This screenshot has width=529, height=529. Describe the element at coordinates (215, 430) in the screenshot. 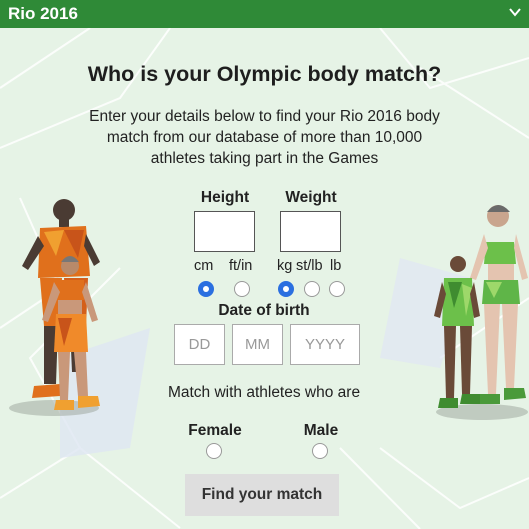

I see `female-label: Female` at that location.